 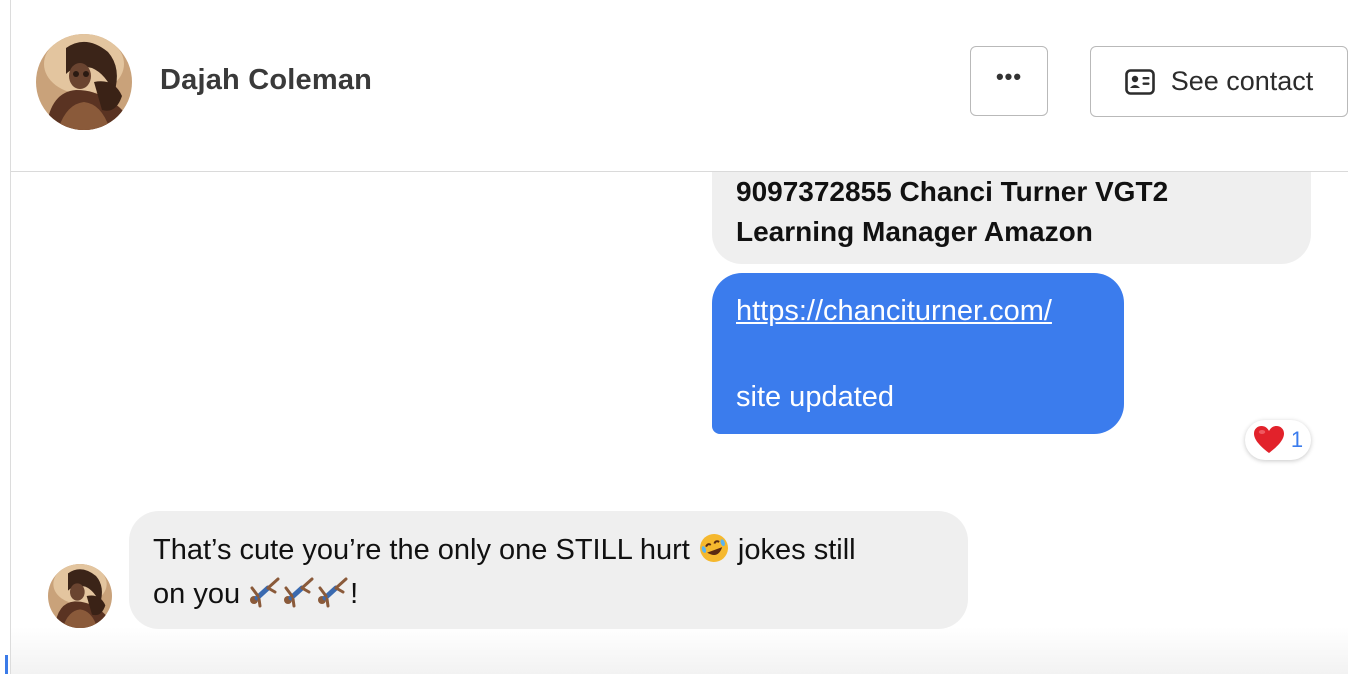 What do you see at coordinates (354, 594) in the screenshot?
I see `message-text-segment: !` at bounding box center [354, 594].